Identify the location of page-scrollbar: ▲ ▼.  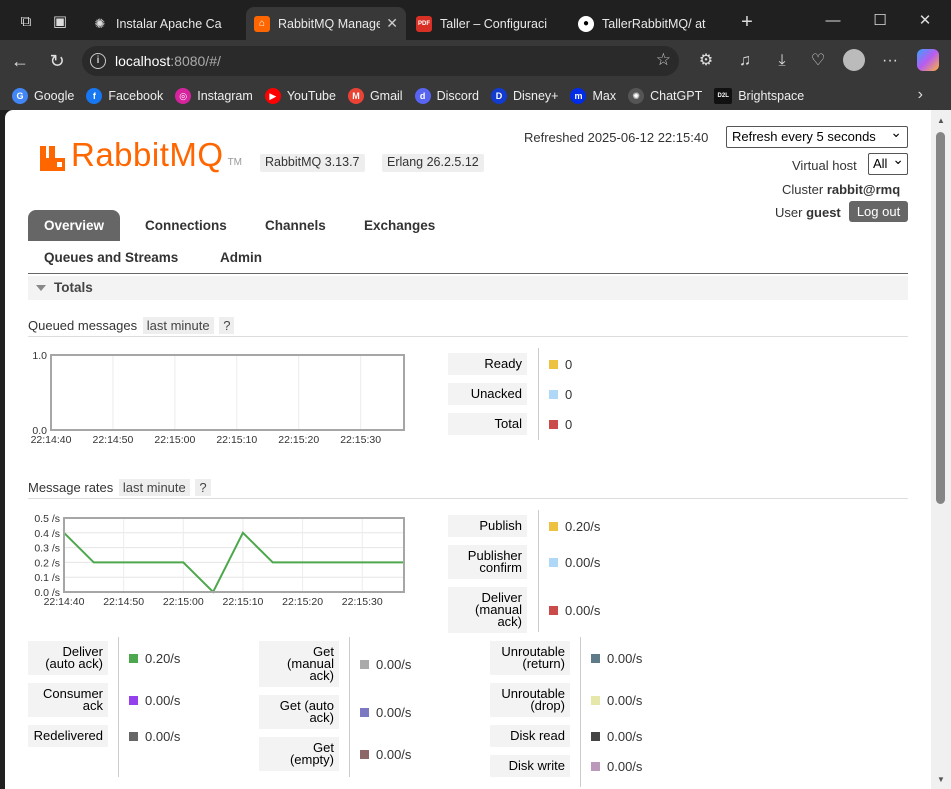
(941, 449).